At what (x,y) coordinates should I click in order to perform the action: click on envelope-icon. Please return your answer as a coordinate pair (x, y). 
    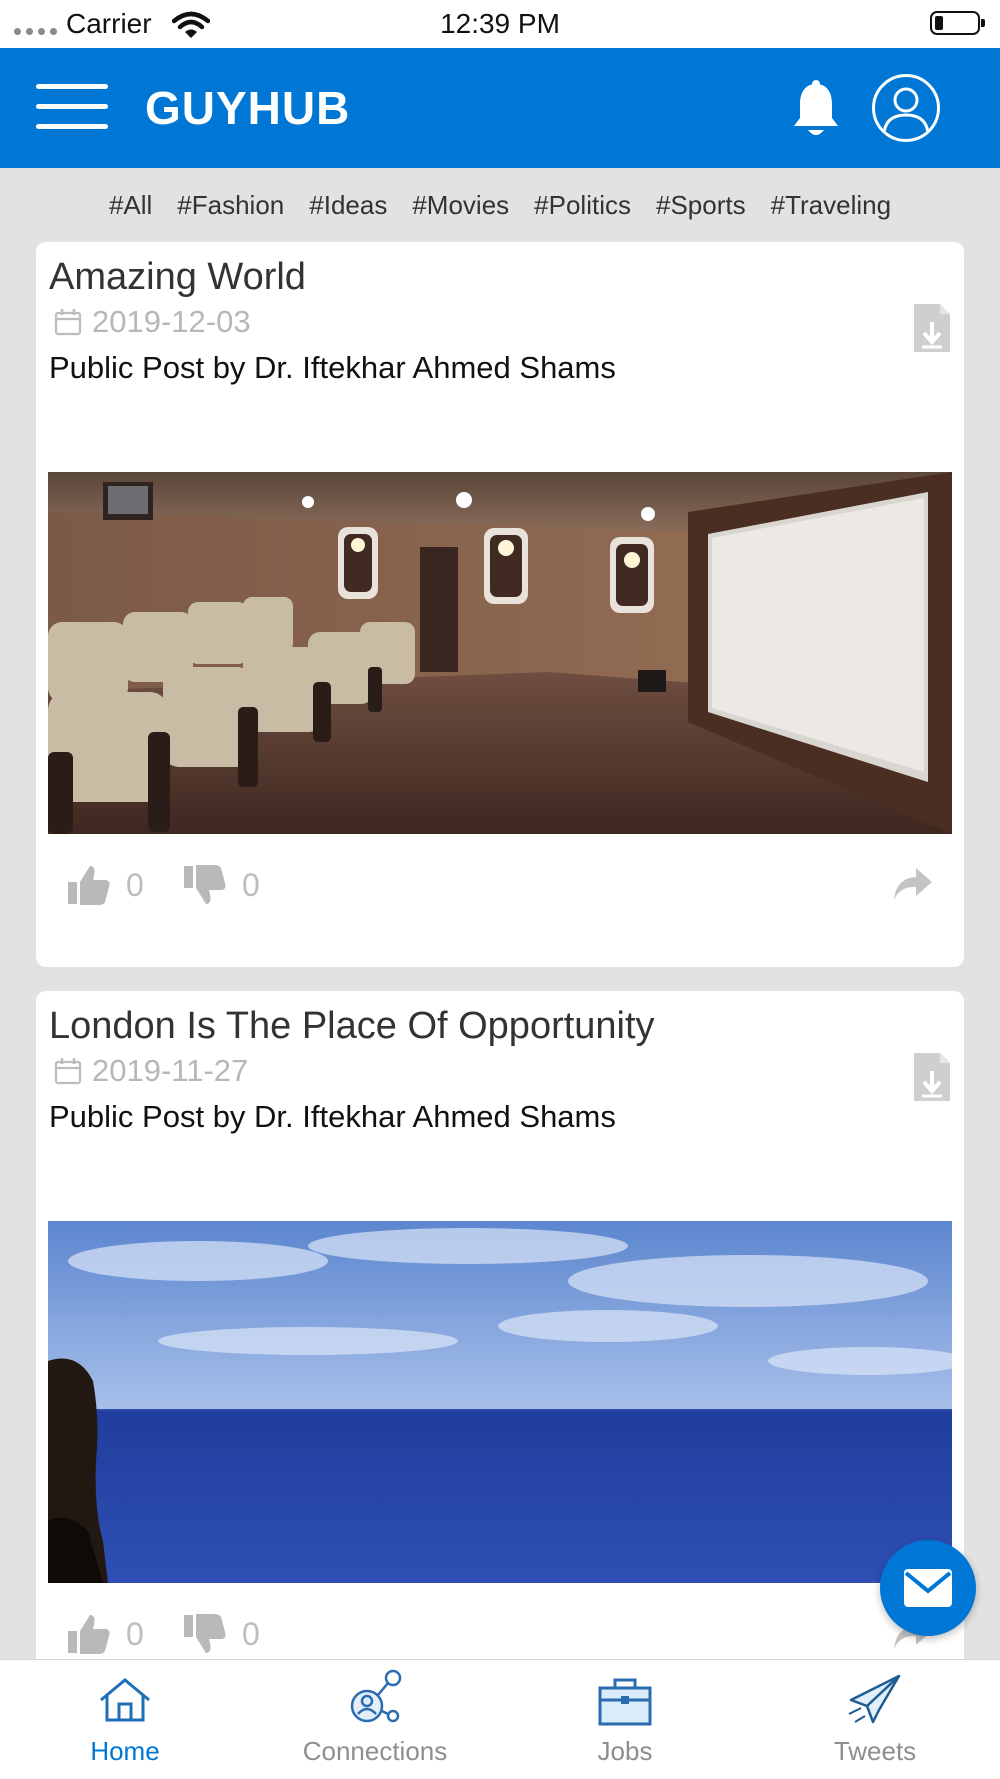
    Looking at the image, I should click on (928, 1588).